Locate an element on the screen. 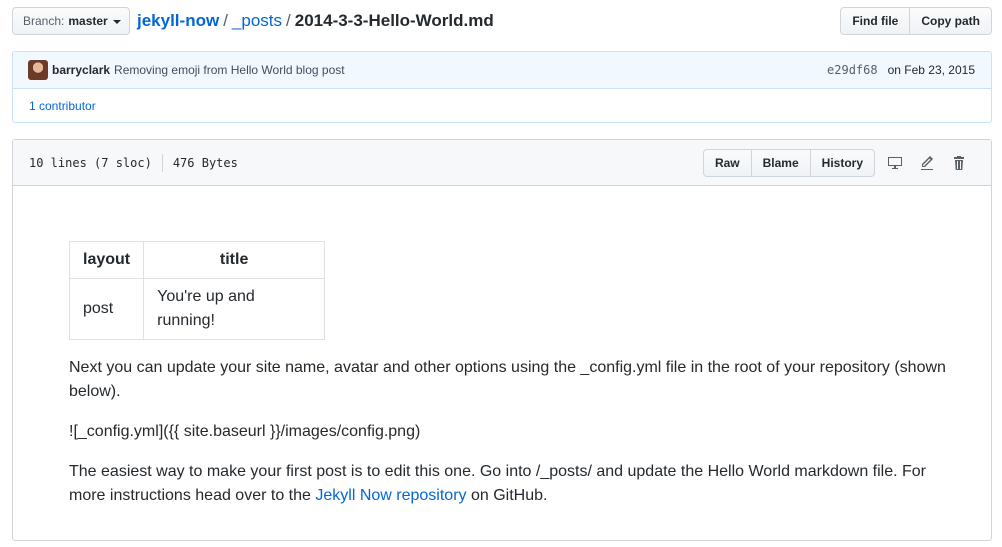 This screenshot has width=1002, height=547. file-view-buttons: Raw Blame History is located at coordinates (788, 163).